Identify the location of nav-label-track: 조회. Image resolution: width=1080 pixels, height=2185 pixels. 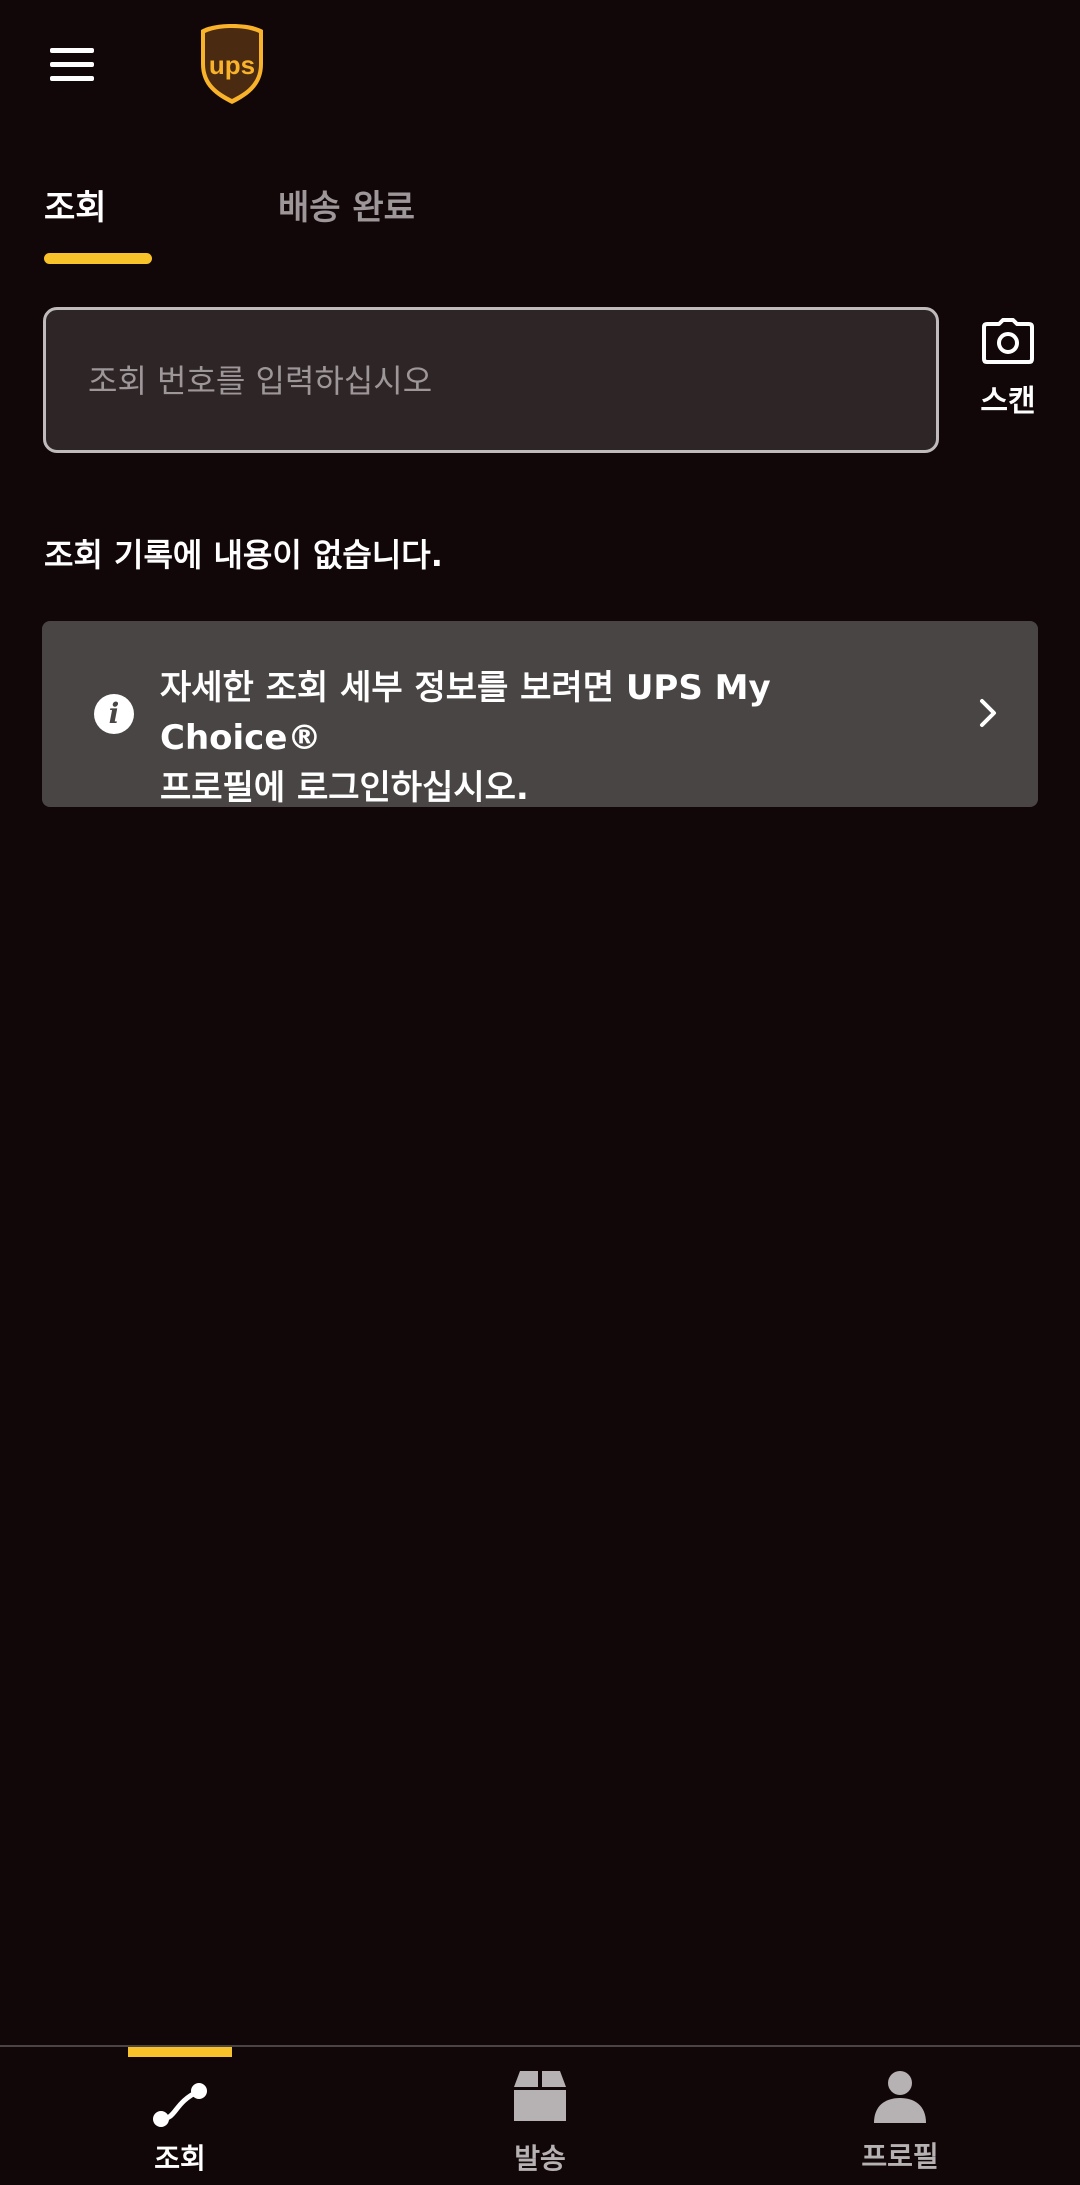
(180, 2158).